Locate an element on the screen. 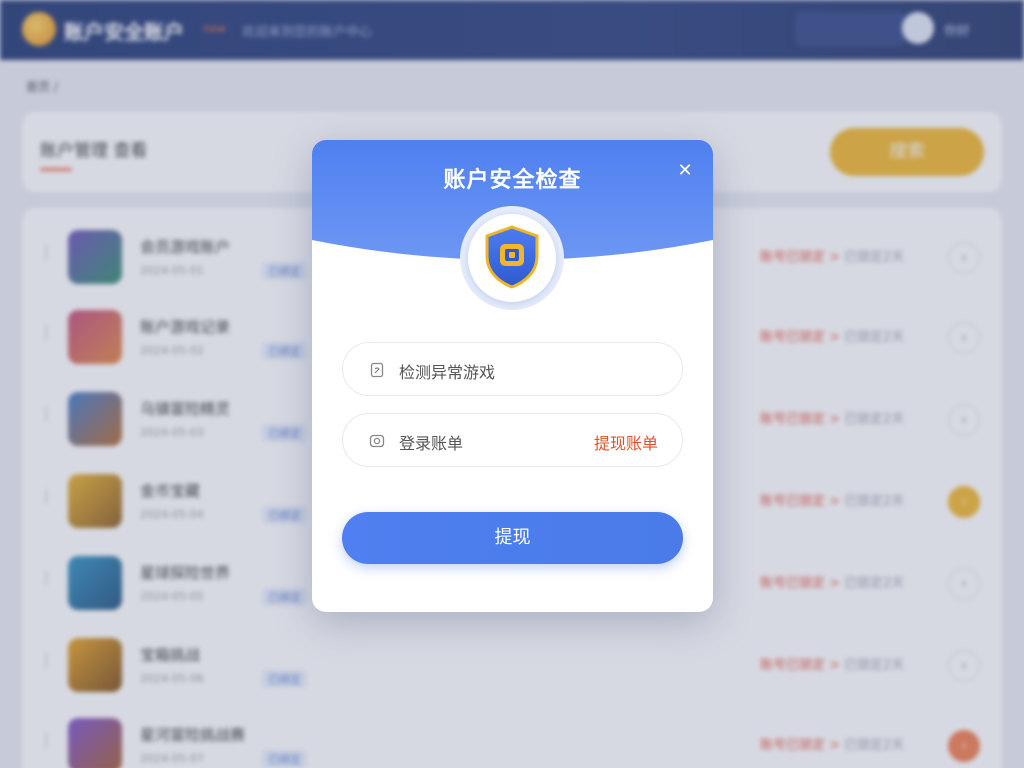 The image size is (1024, 768). camera-icon is located at coordinates (377, 441).